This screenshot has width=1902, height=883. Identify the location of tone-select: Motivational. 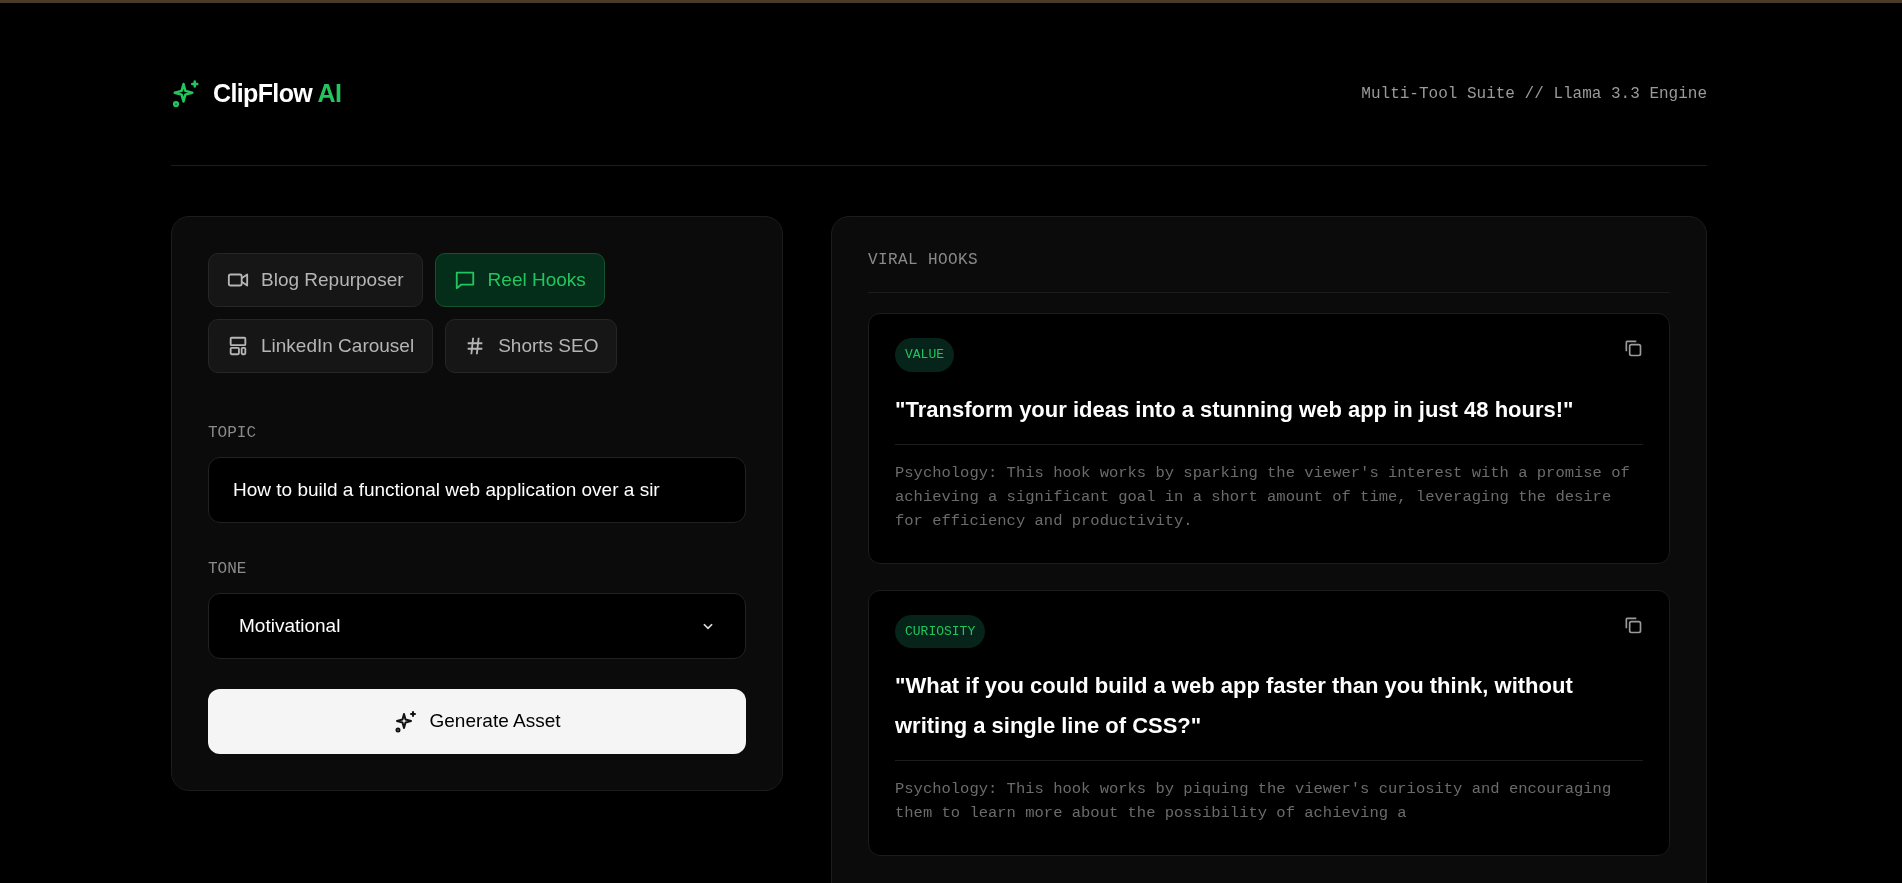
(477, 626).